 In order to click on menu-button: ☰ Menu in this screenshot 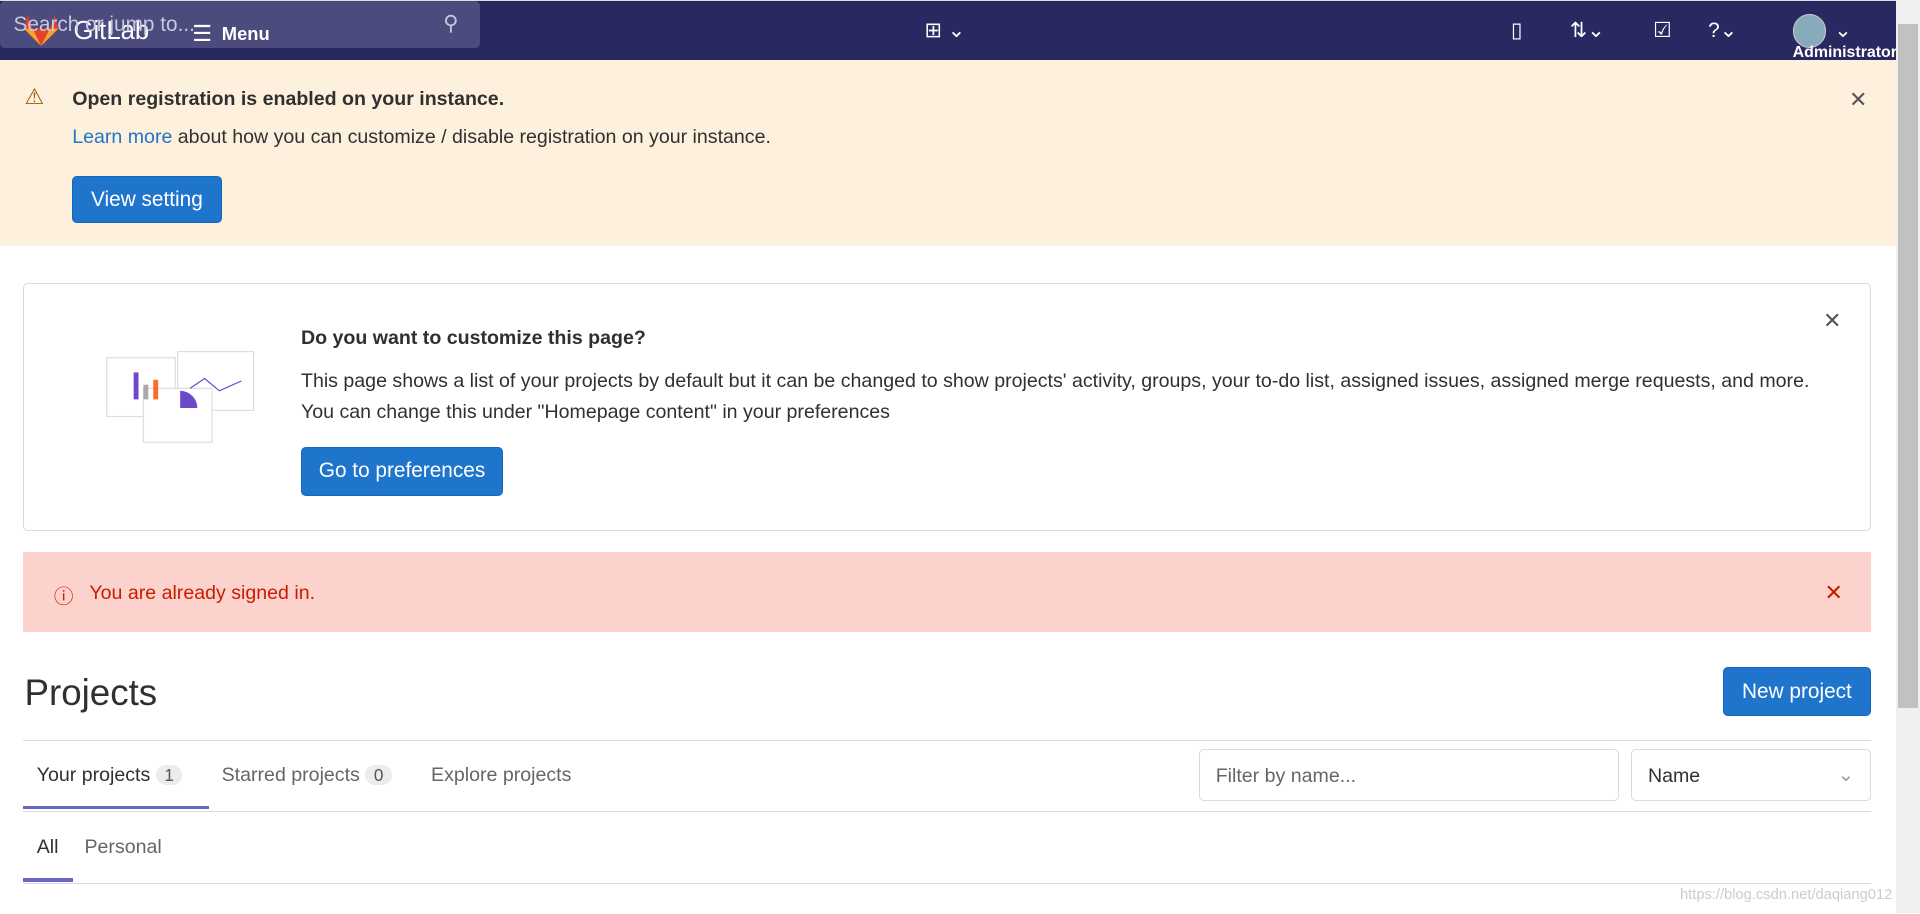, I will do `click(230, 34)`.